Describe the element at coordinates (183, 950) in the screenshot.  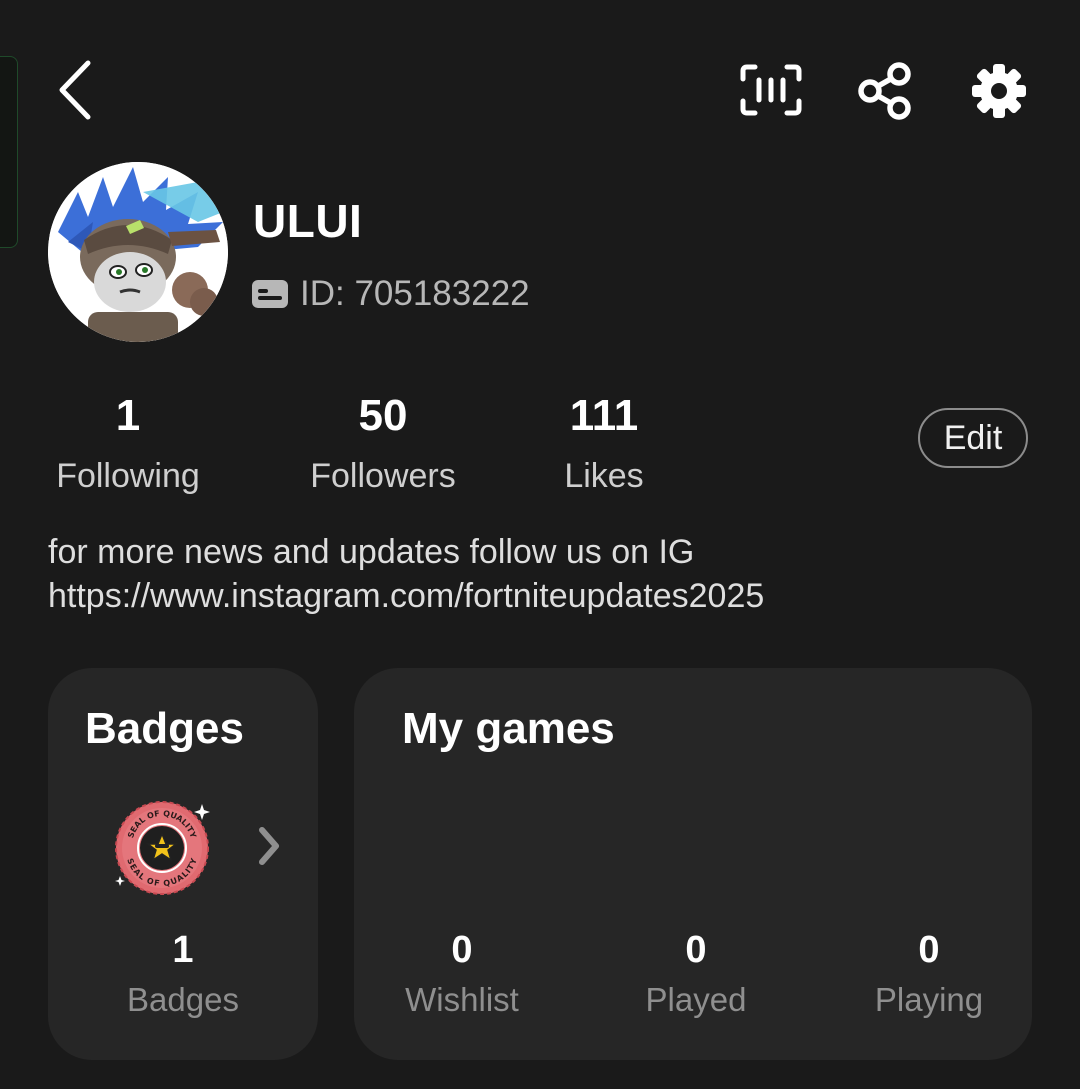
I see `badges-count: 1` at that location.